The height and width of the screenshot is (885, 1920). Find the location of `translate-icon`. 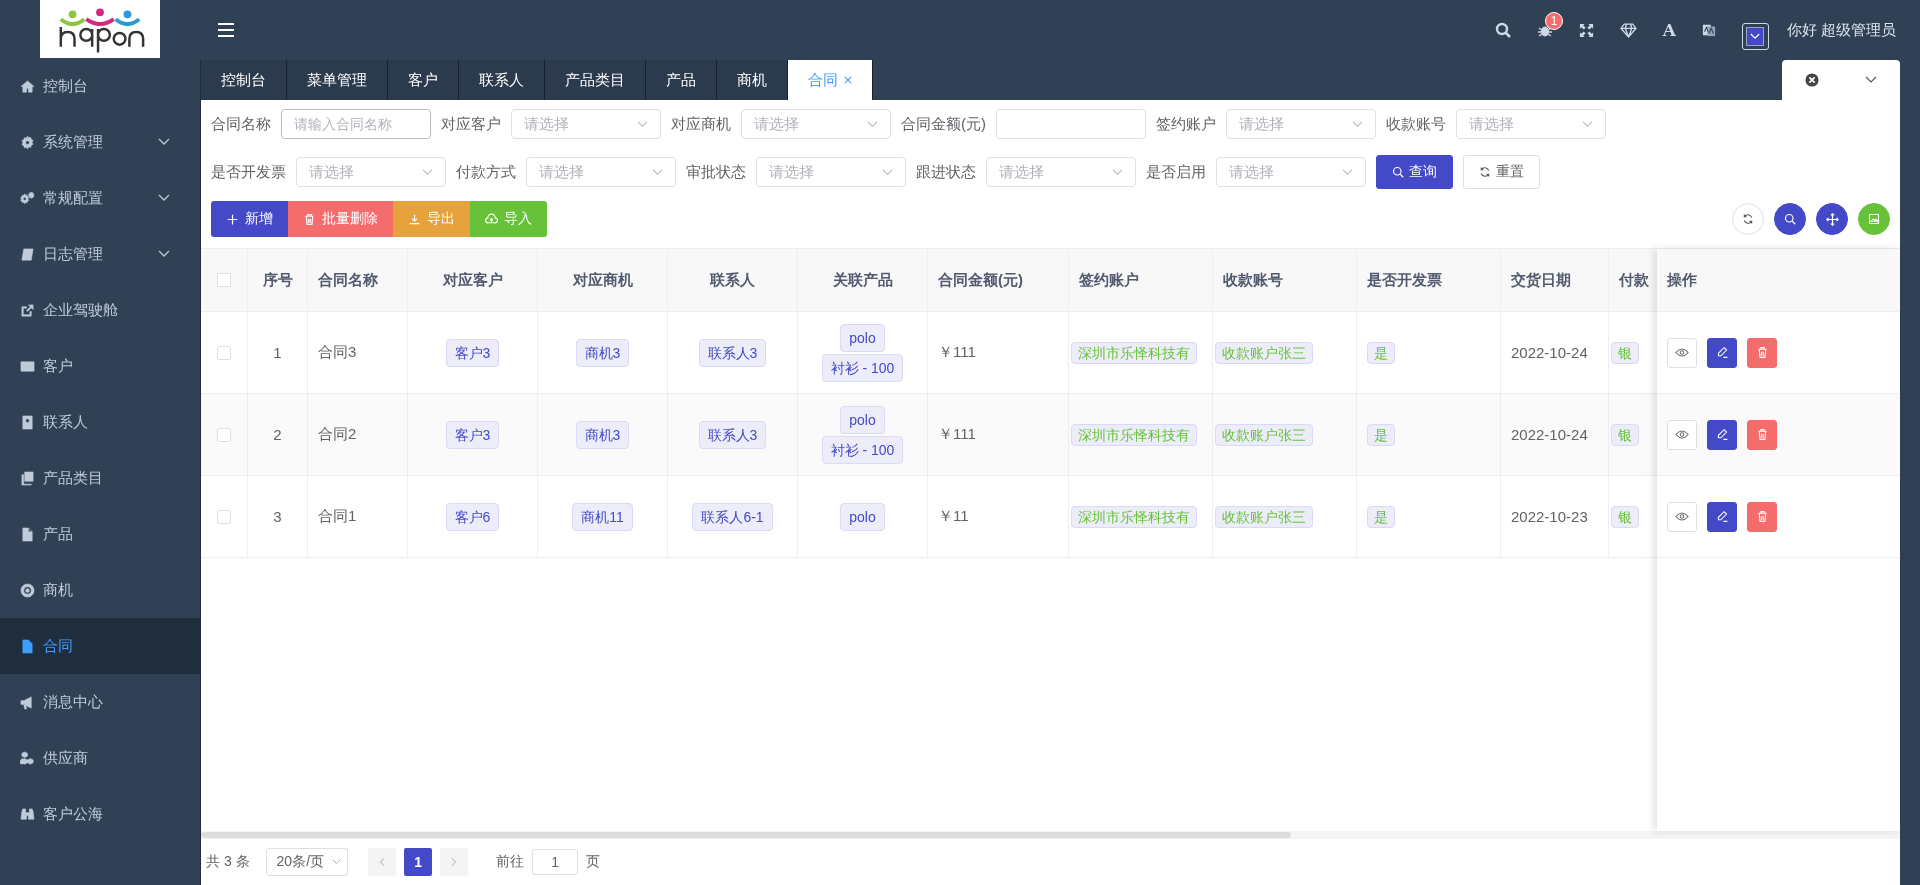

translate-icon is located at coordinates (1708, 30).